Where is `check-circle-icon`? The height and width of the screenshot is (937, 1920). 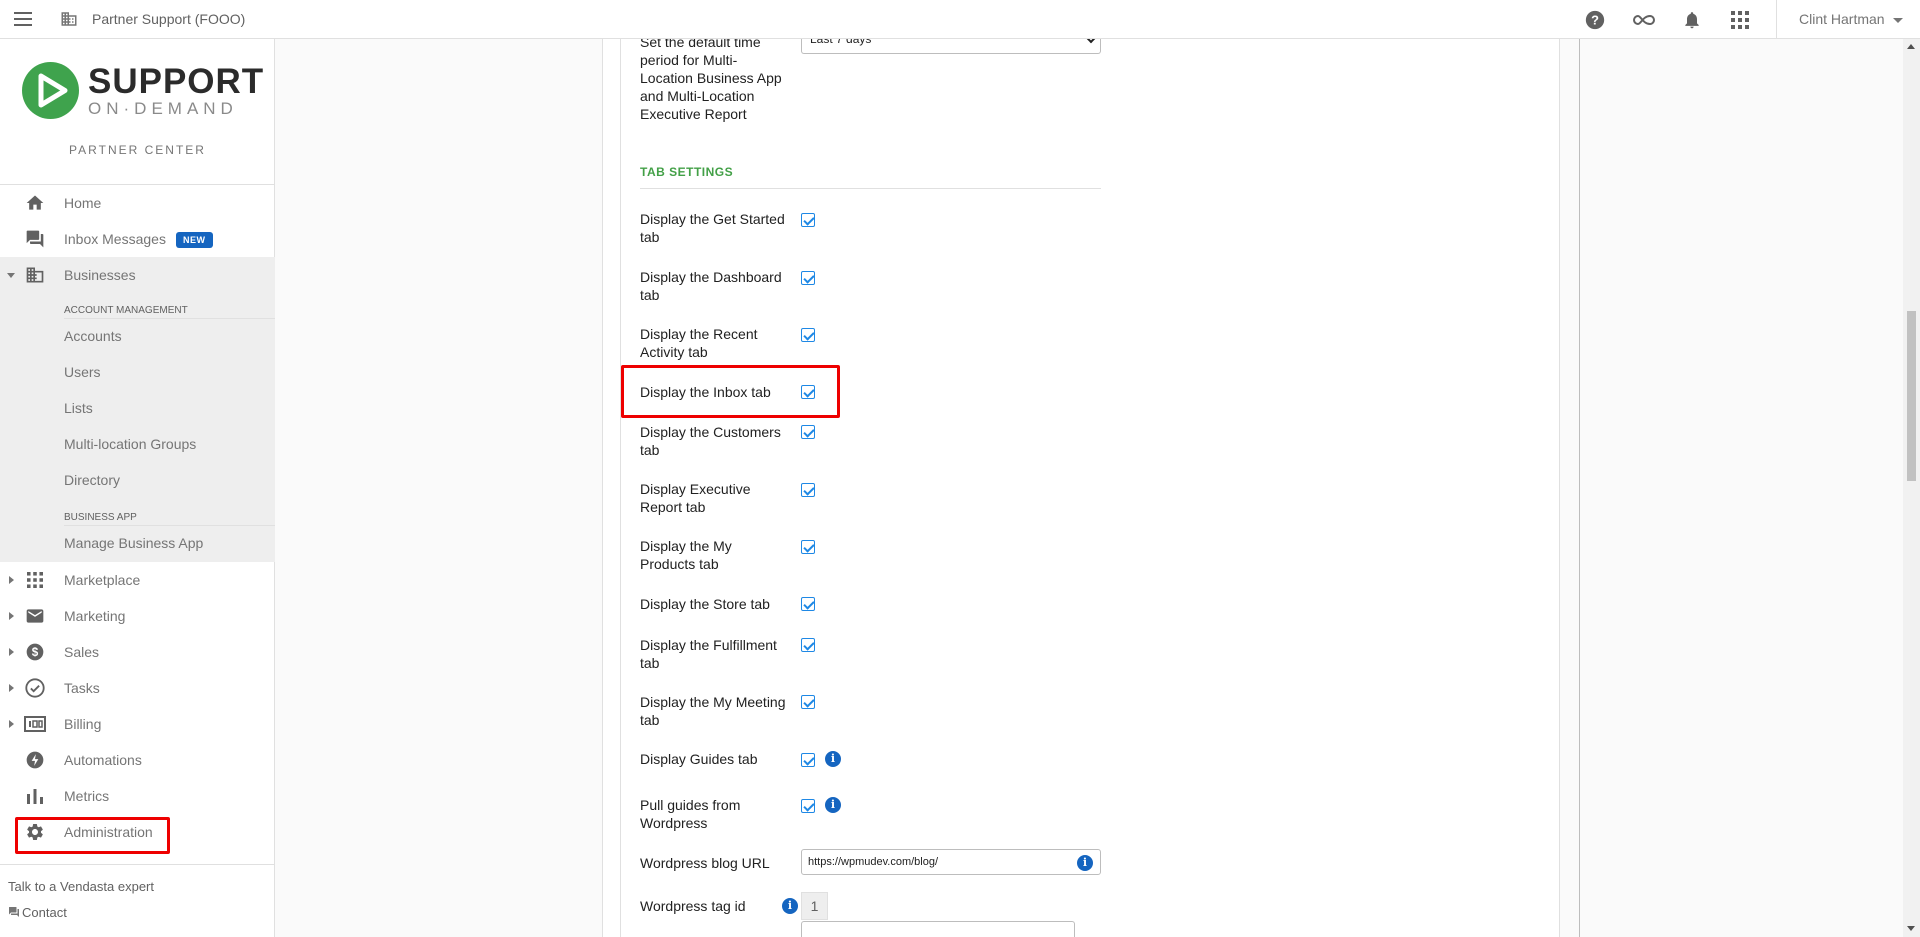 check-circle-icon is located at coordinates (35, 688).